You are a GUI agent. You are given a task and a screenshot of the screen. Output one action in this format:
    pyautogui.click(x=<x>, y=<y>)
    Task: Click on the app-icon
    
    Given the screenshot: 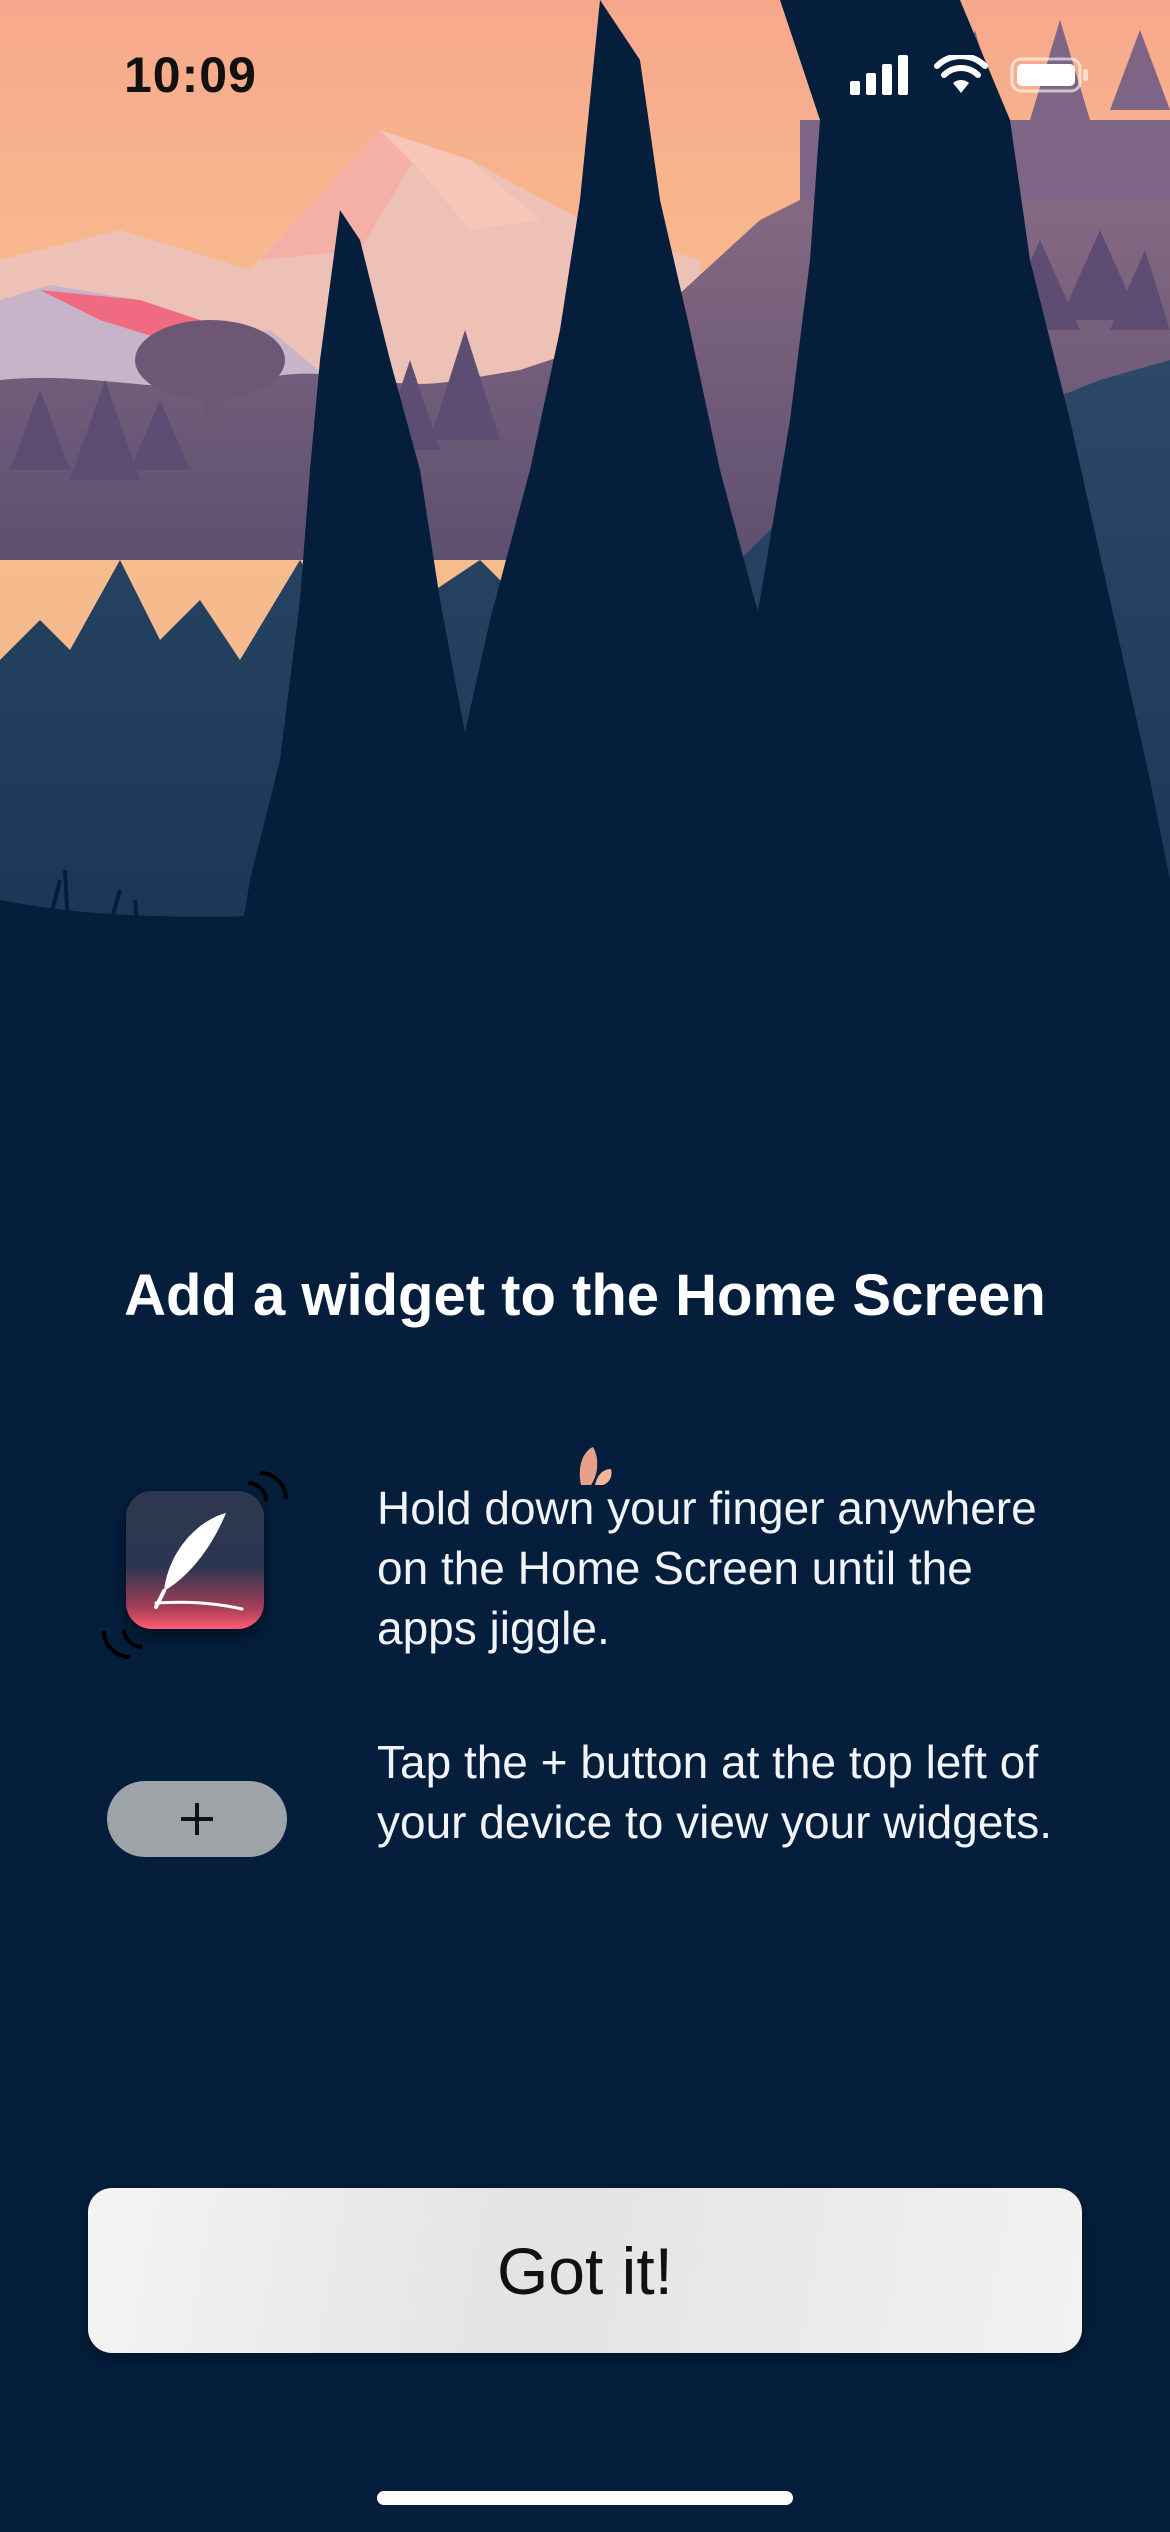 What is the action you would take?
    pyautogui.click(x=195, y=1560)
    